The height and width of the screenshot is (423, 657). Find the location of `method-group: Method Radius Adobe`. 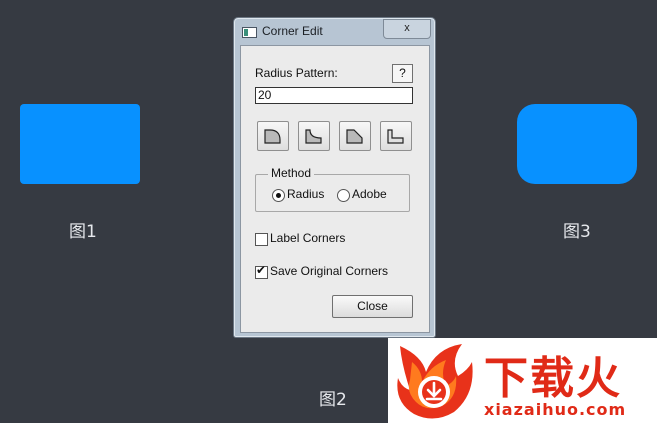

method-group: Method Radius Adobe is located at coordinates (332, 189).